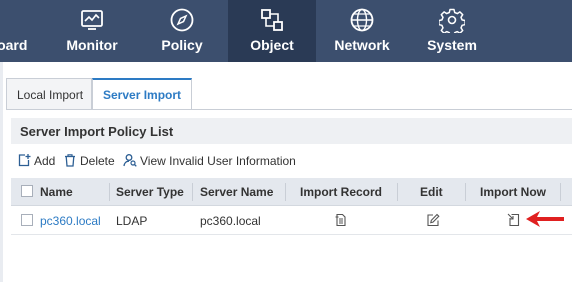 Image resolution: width=572 pixels, height=282 pixels. What do you see at coordinates (452, 20) in the screenshot?
I see `gear-icon` at bounding box center [452, 20].